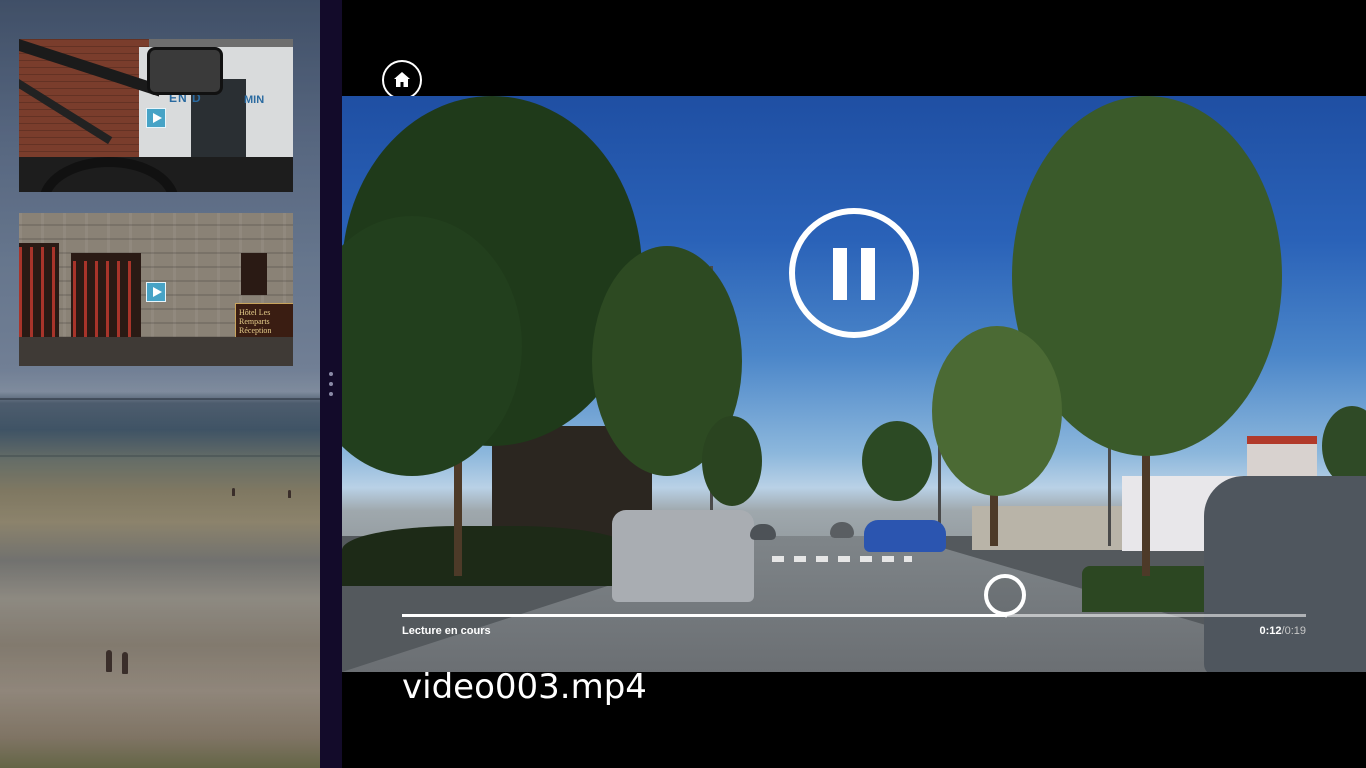 The image size is (1366, 768). I want to click on home-icon, so click(402, 79).